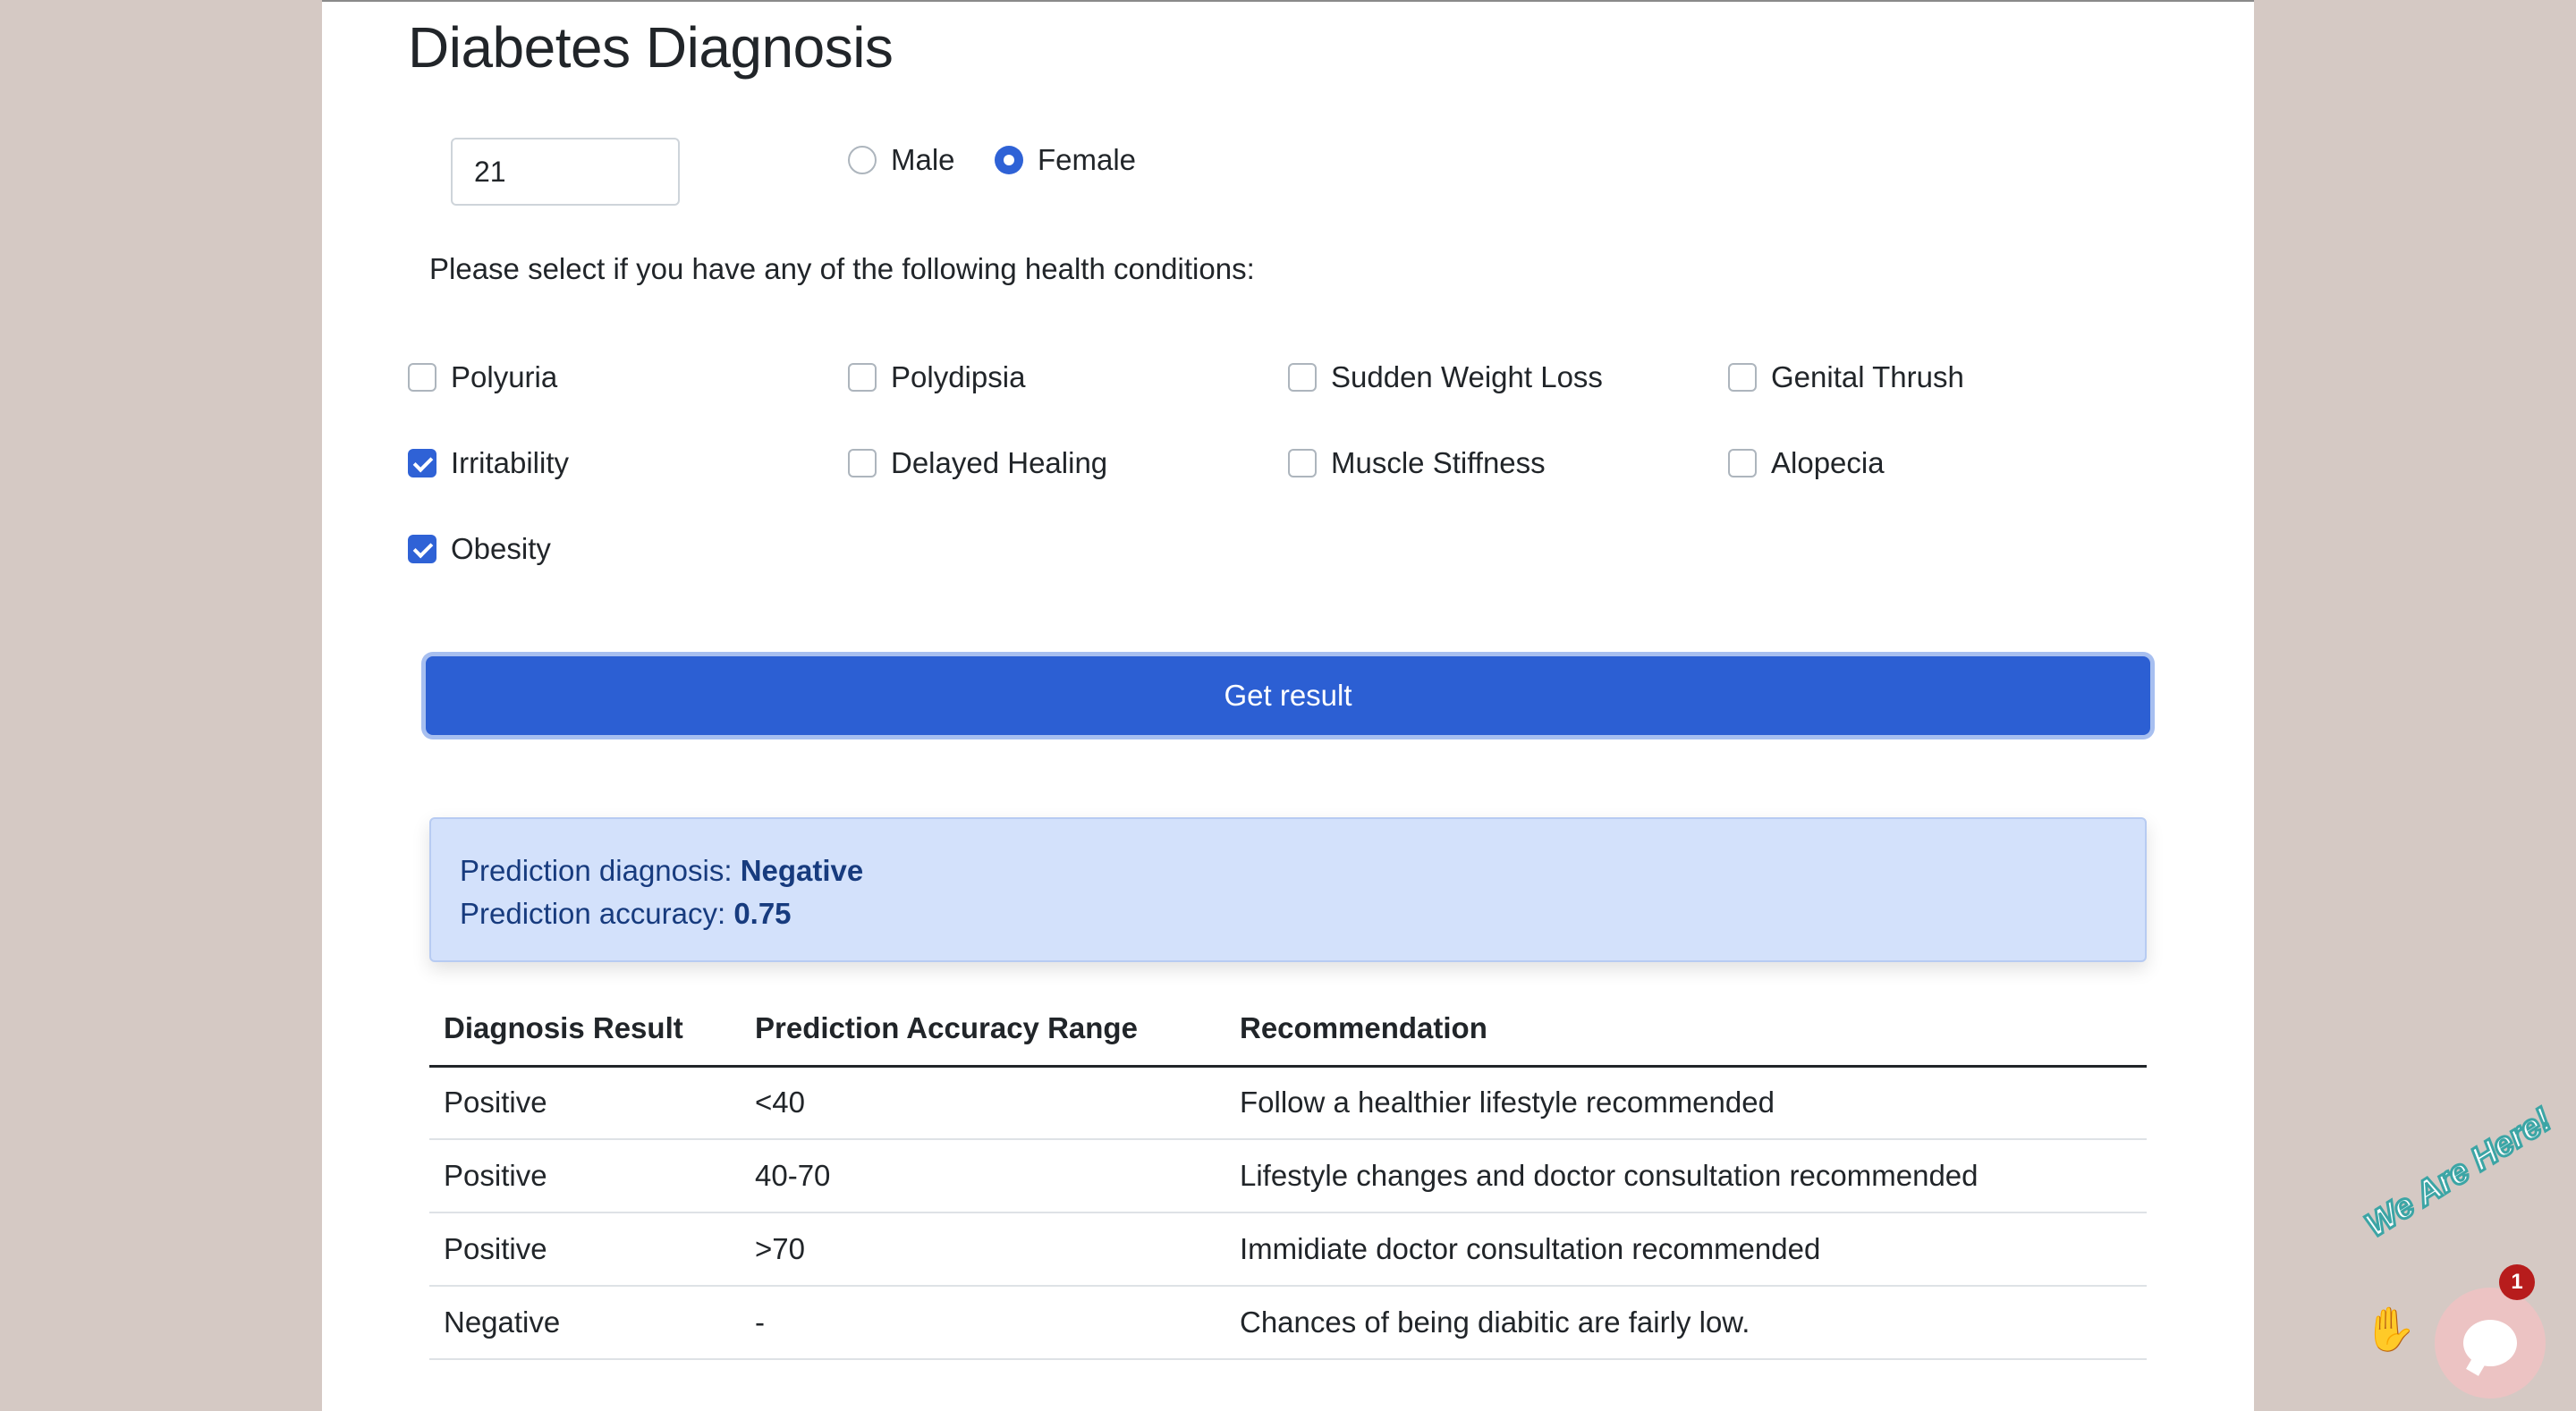 The height and width of the screenshot is (1411, 2576). I want to click on cell-range: 40-70, so click(983, 1176).